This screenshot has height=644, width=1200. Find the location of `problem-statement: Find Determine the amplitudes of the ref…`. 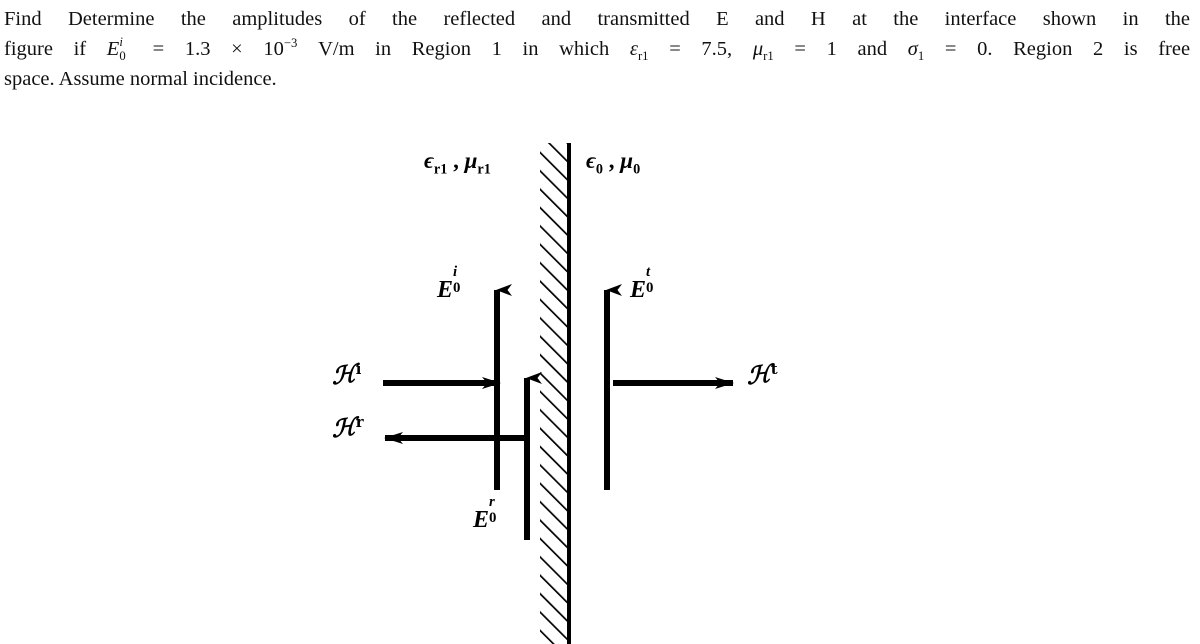

problem-statement: Find Determine the amplitudes of the ref… is located at coordinates (597, 49).